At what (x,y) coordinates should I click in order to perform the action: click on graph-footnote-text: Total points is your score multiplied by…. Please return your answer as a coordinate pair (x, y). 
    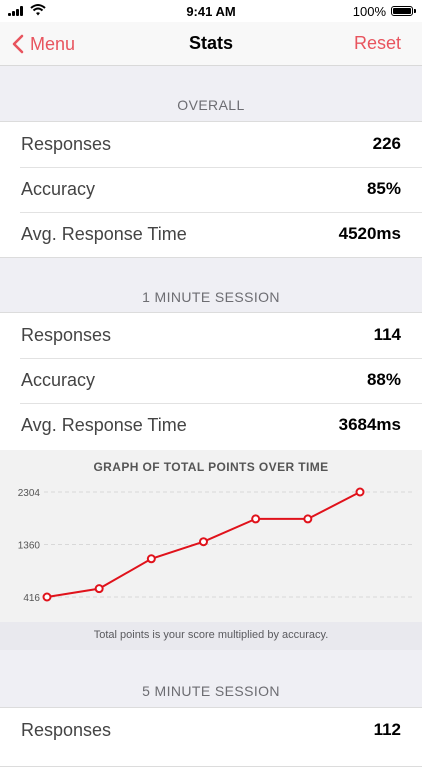
    Looking at the image, I should click on (211, 635).